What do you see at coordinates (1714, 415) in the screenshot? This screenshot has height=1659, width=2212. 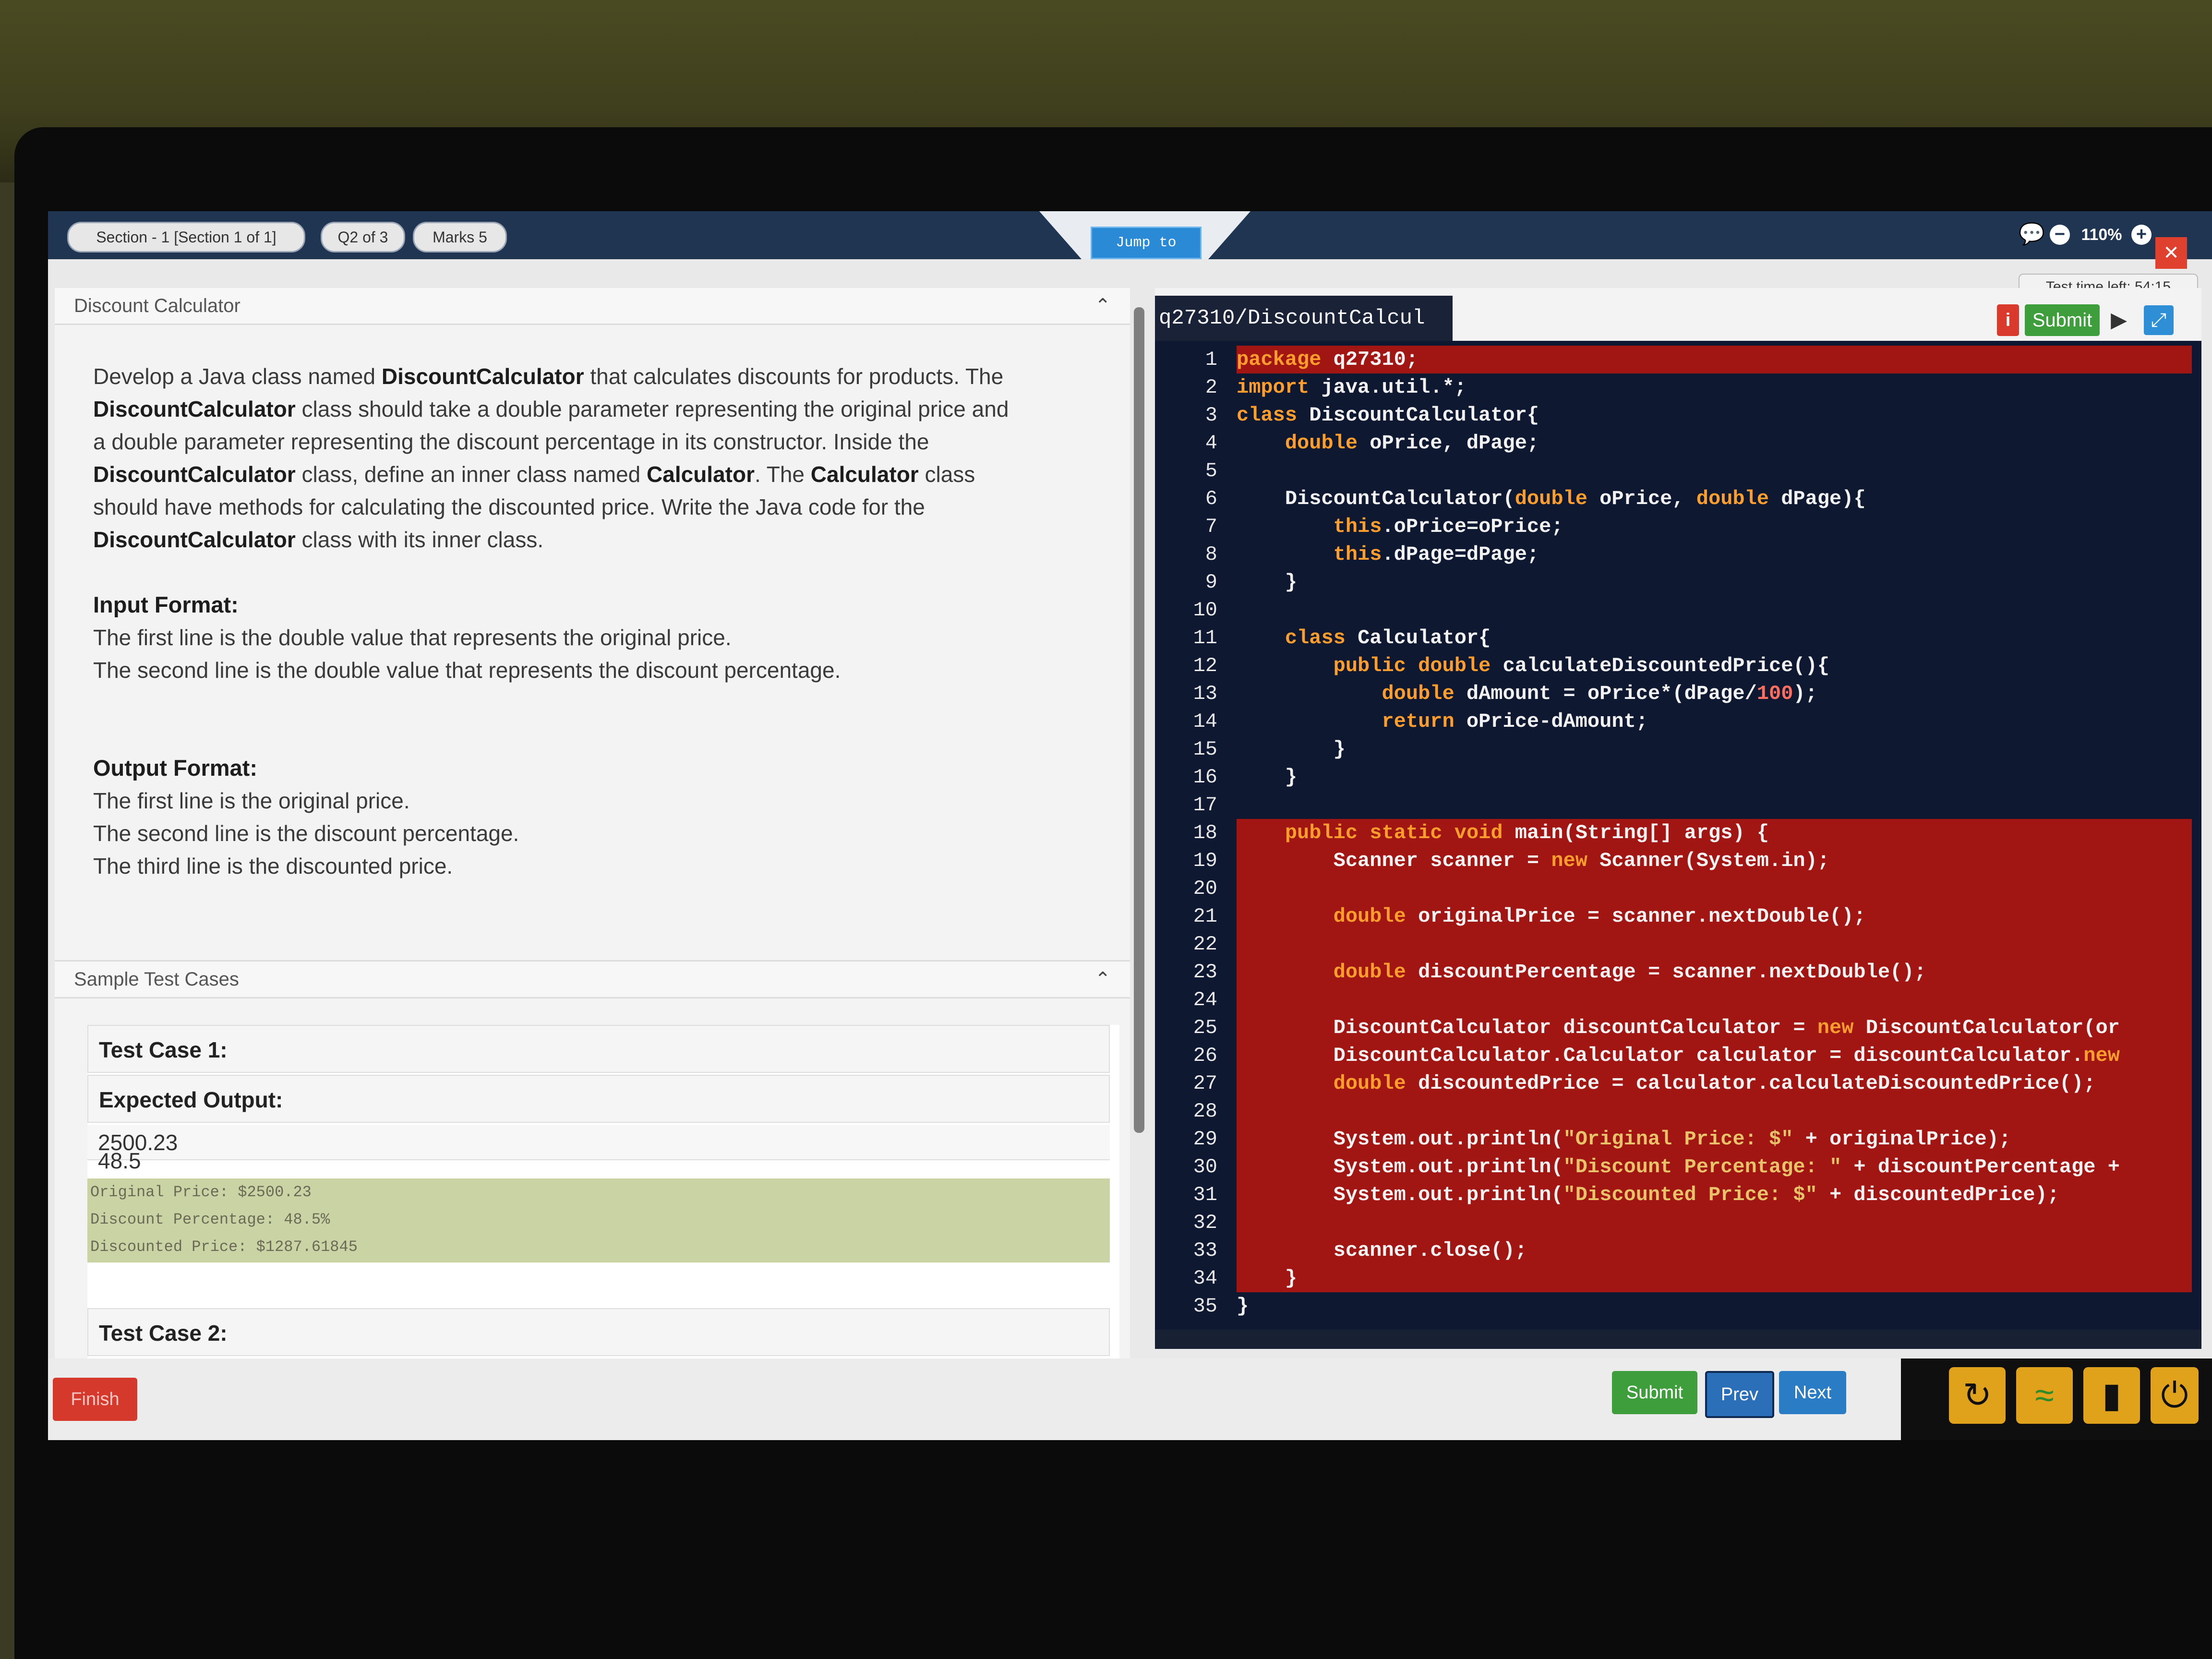 I see `code-line: class DiscountCalculator{` at bounding box center [1714, 415].